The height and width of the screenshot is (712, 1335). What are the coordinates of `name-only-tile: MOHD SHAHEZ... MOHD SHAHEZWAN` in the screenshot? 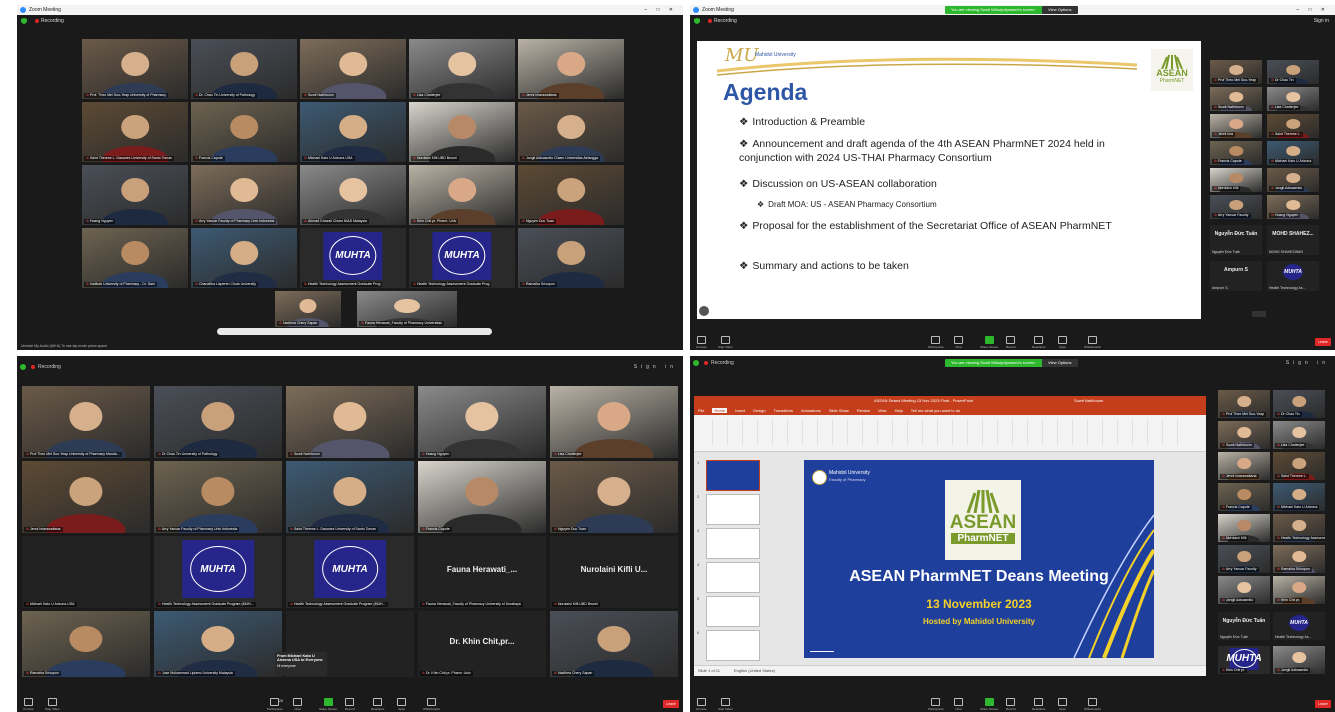 It's located at (1293, 240).